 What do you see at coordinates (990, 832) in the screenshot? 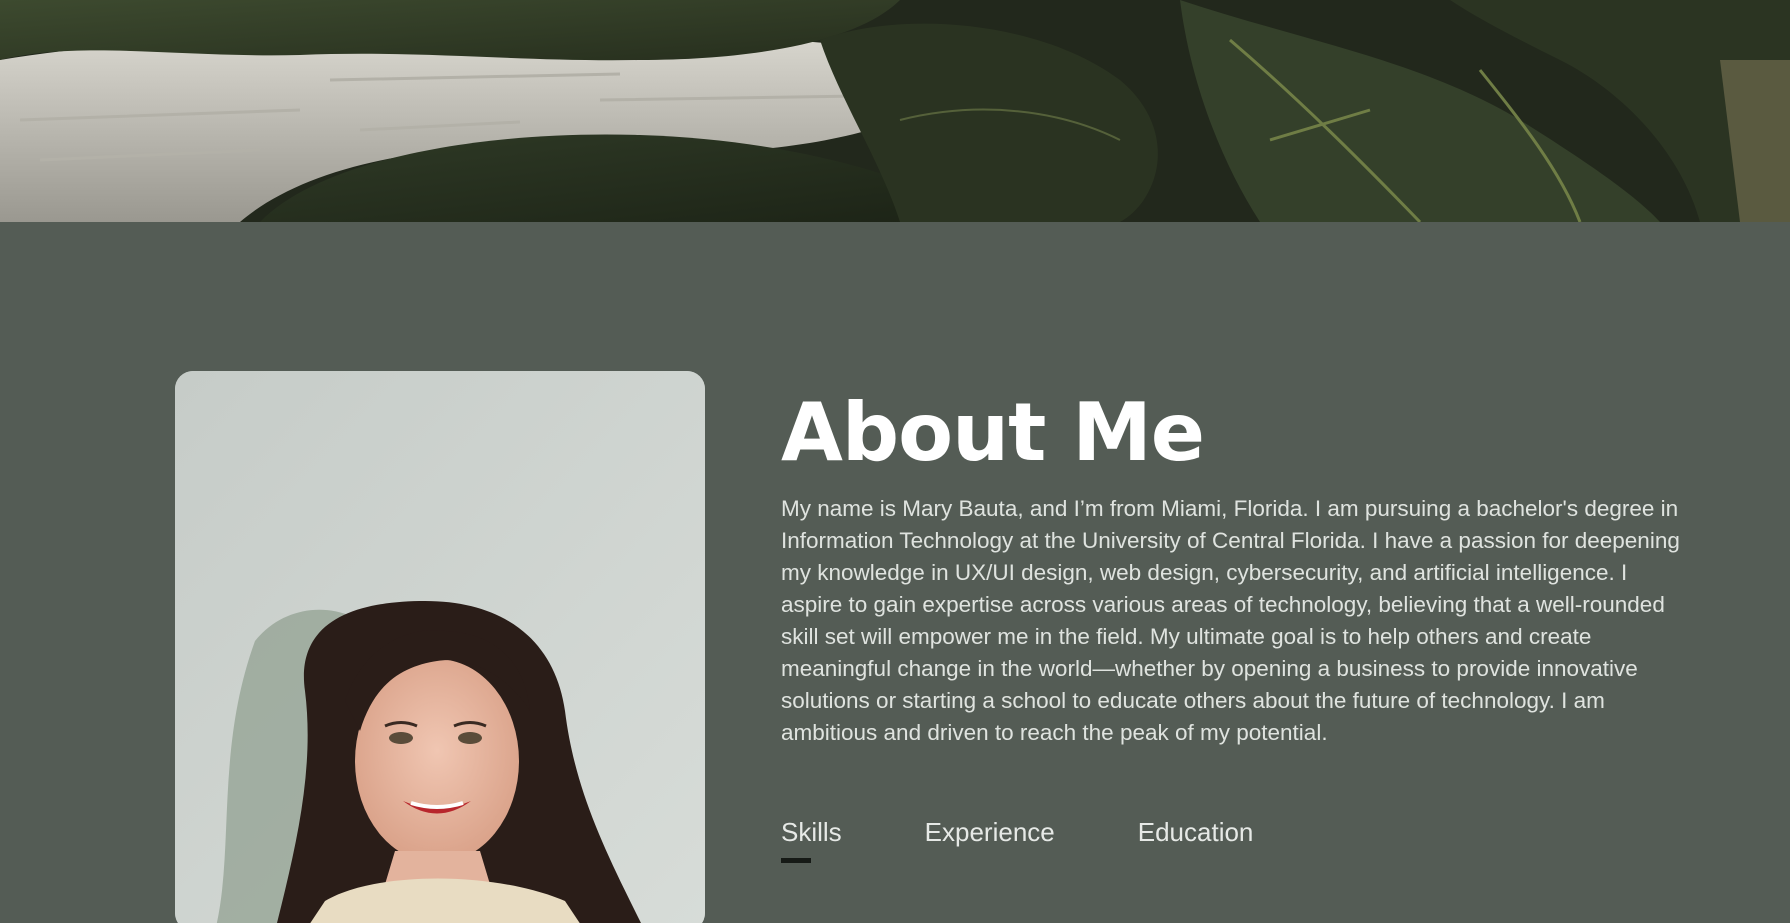
I see `tab-experience: Experience` at bounding box center [990, 832].